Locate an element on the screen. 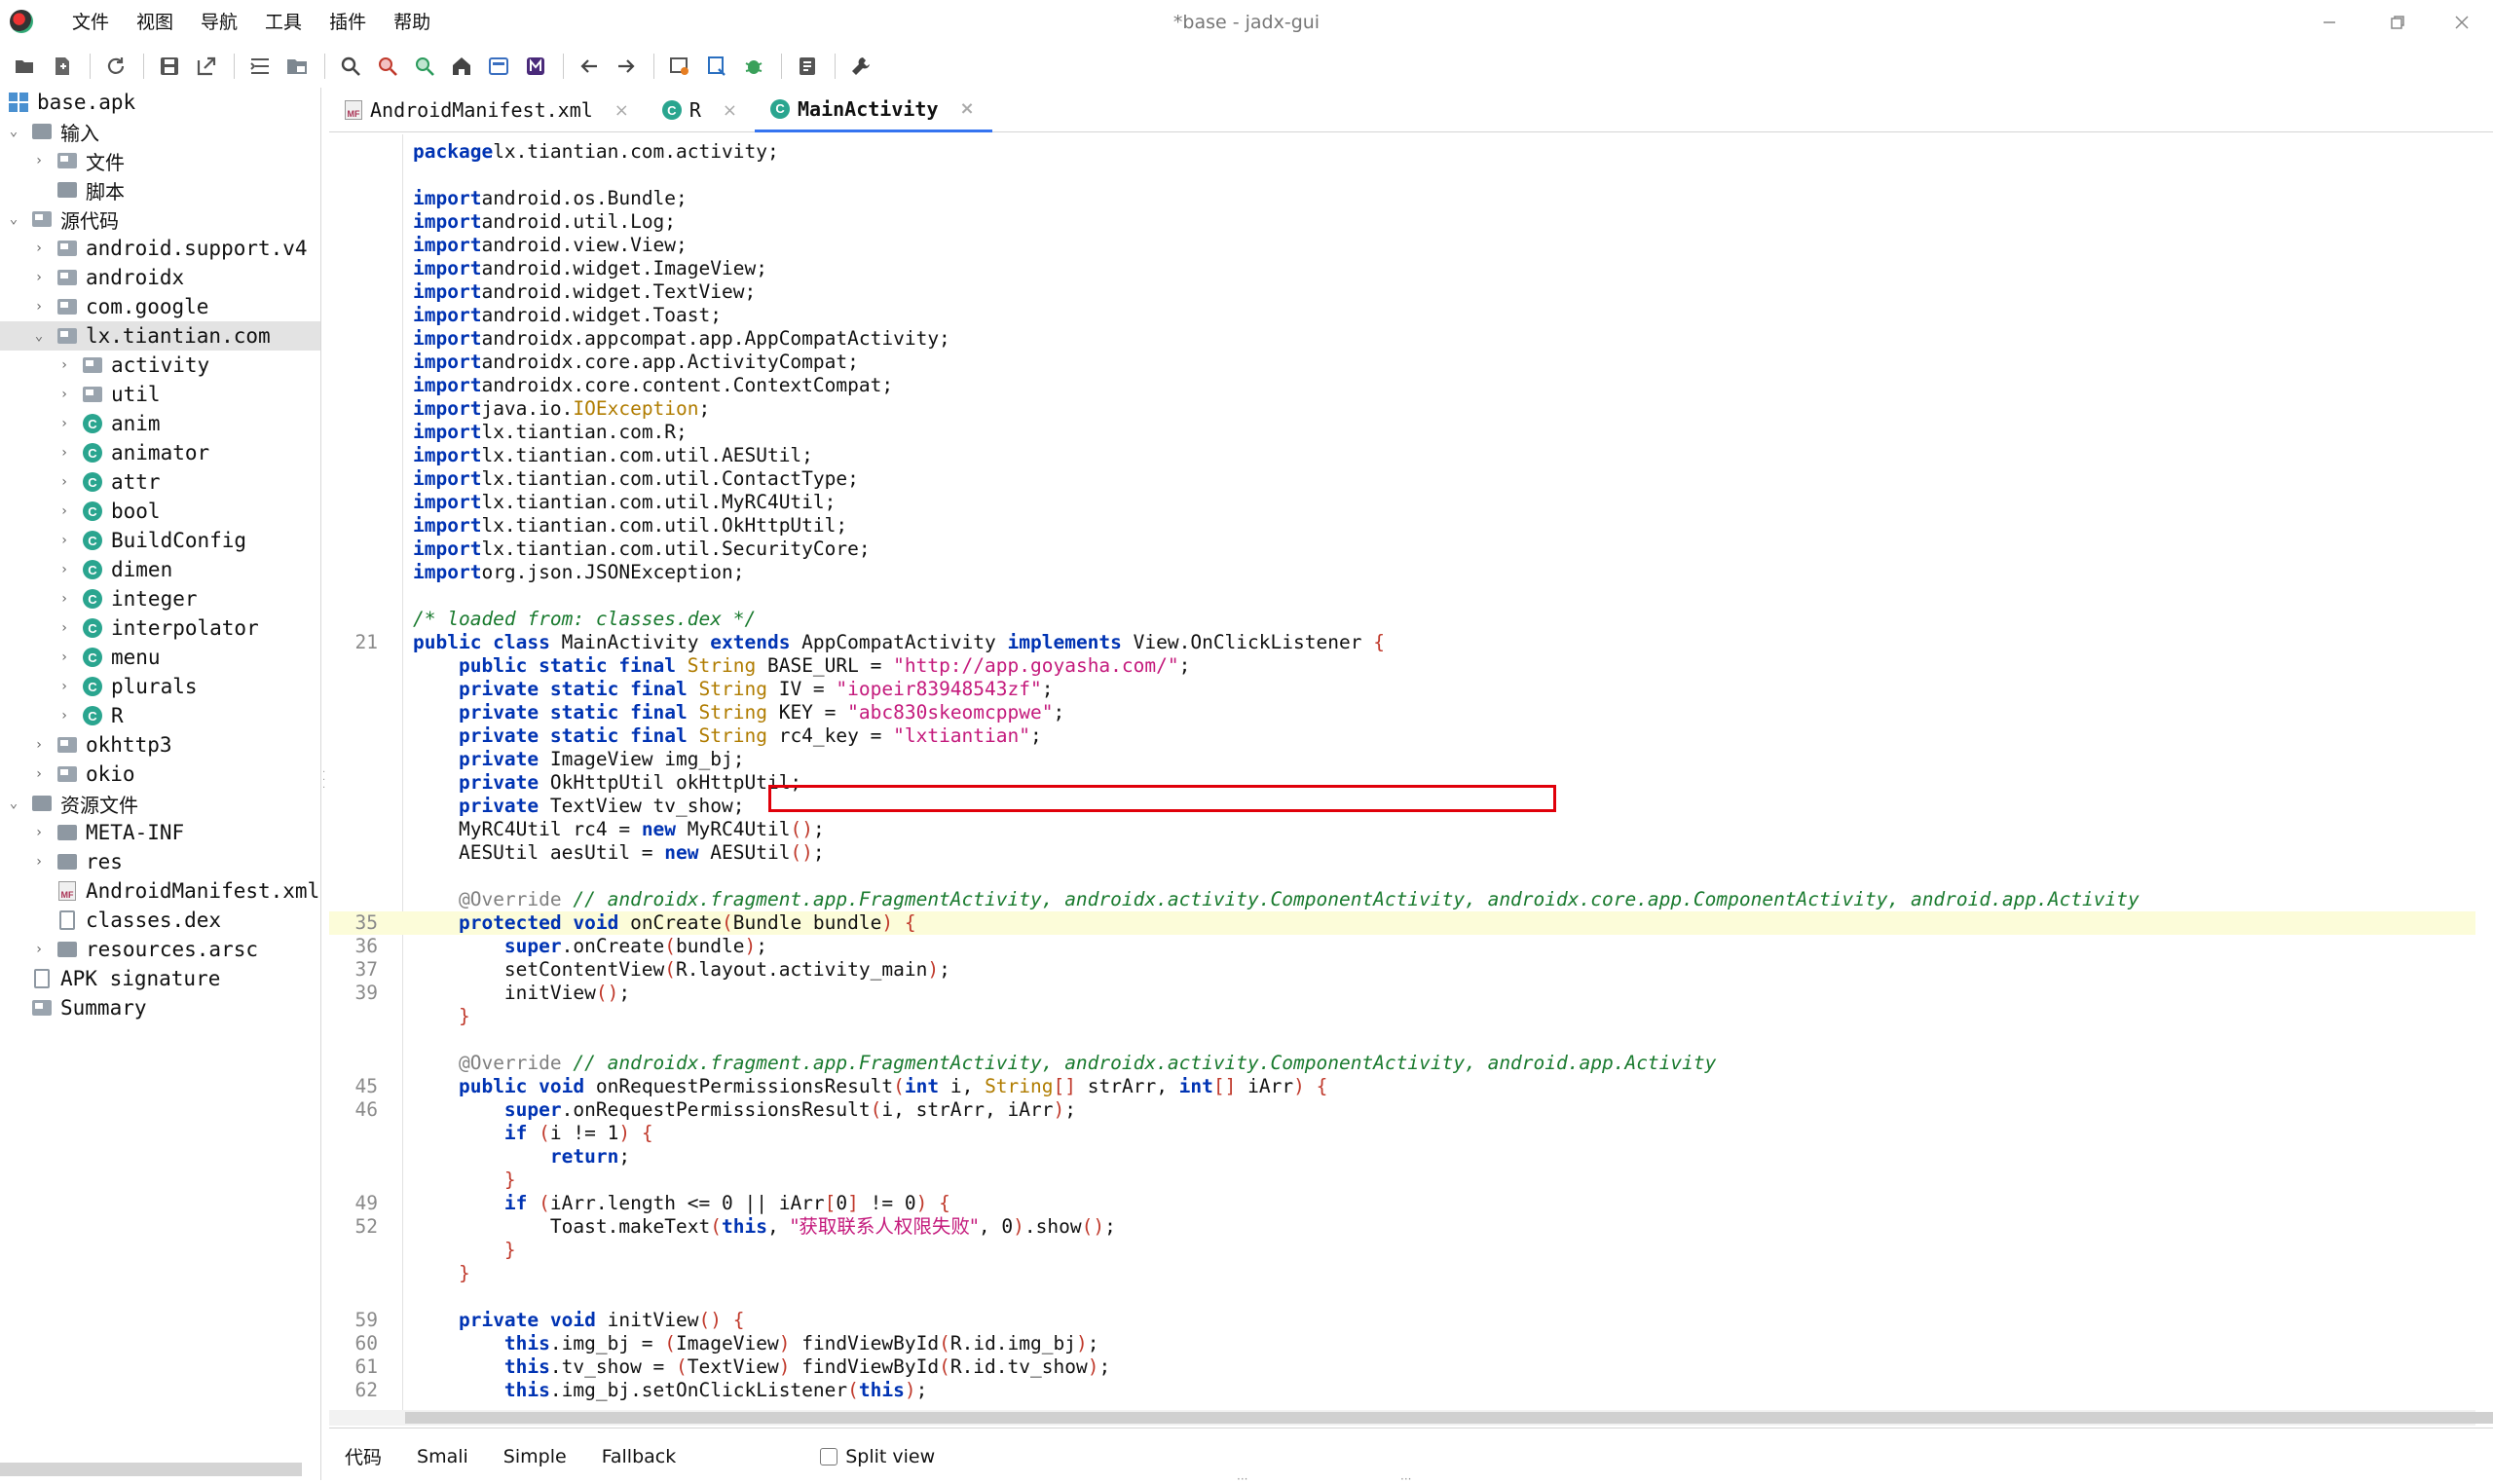 The height and width of the screenshot is (1484, 2493). tree-item: › resources.arsc is located at coordinates (160, 949).